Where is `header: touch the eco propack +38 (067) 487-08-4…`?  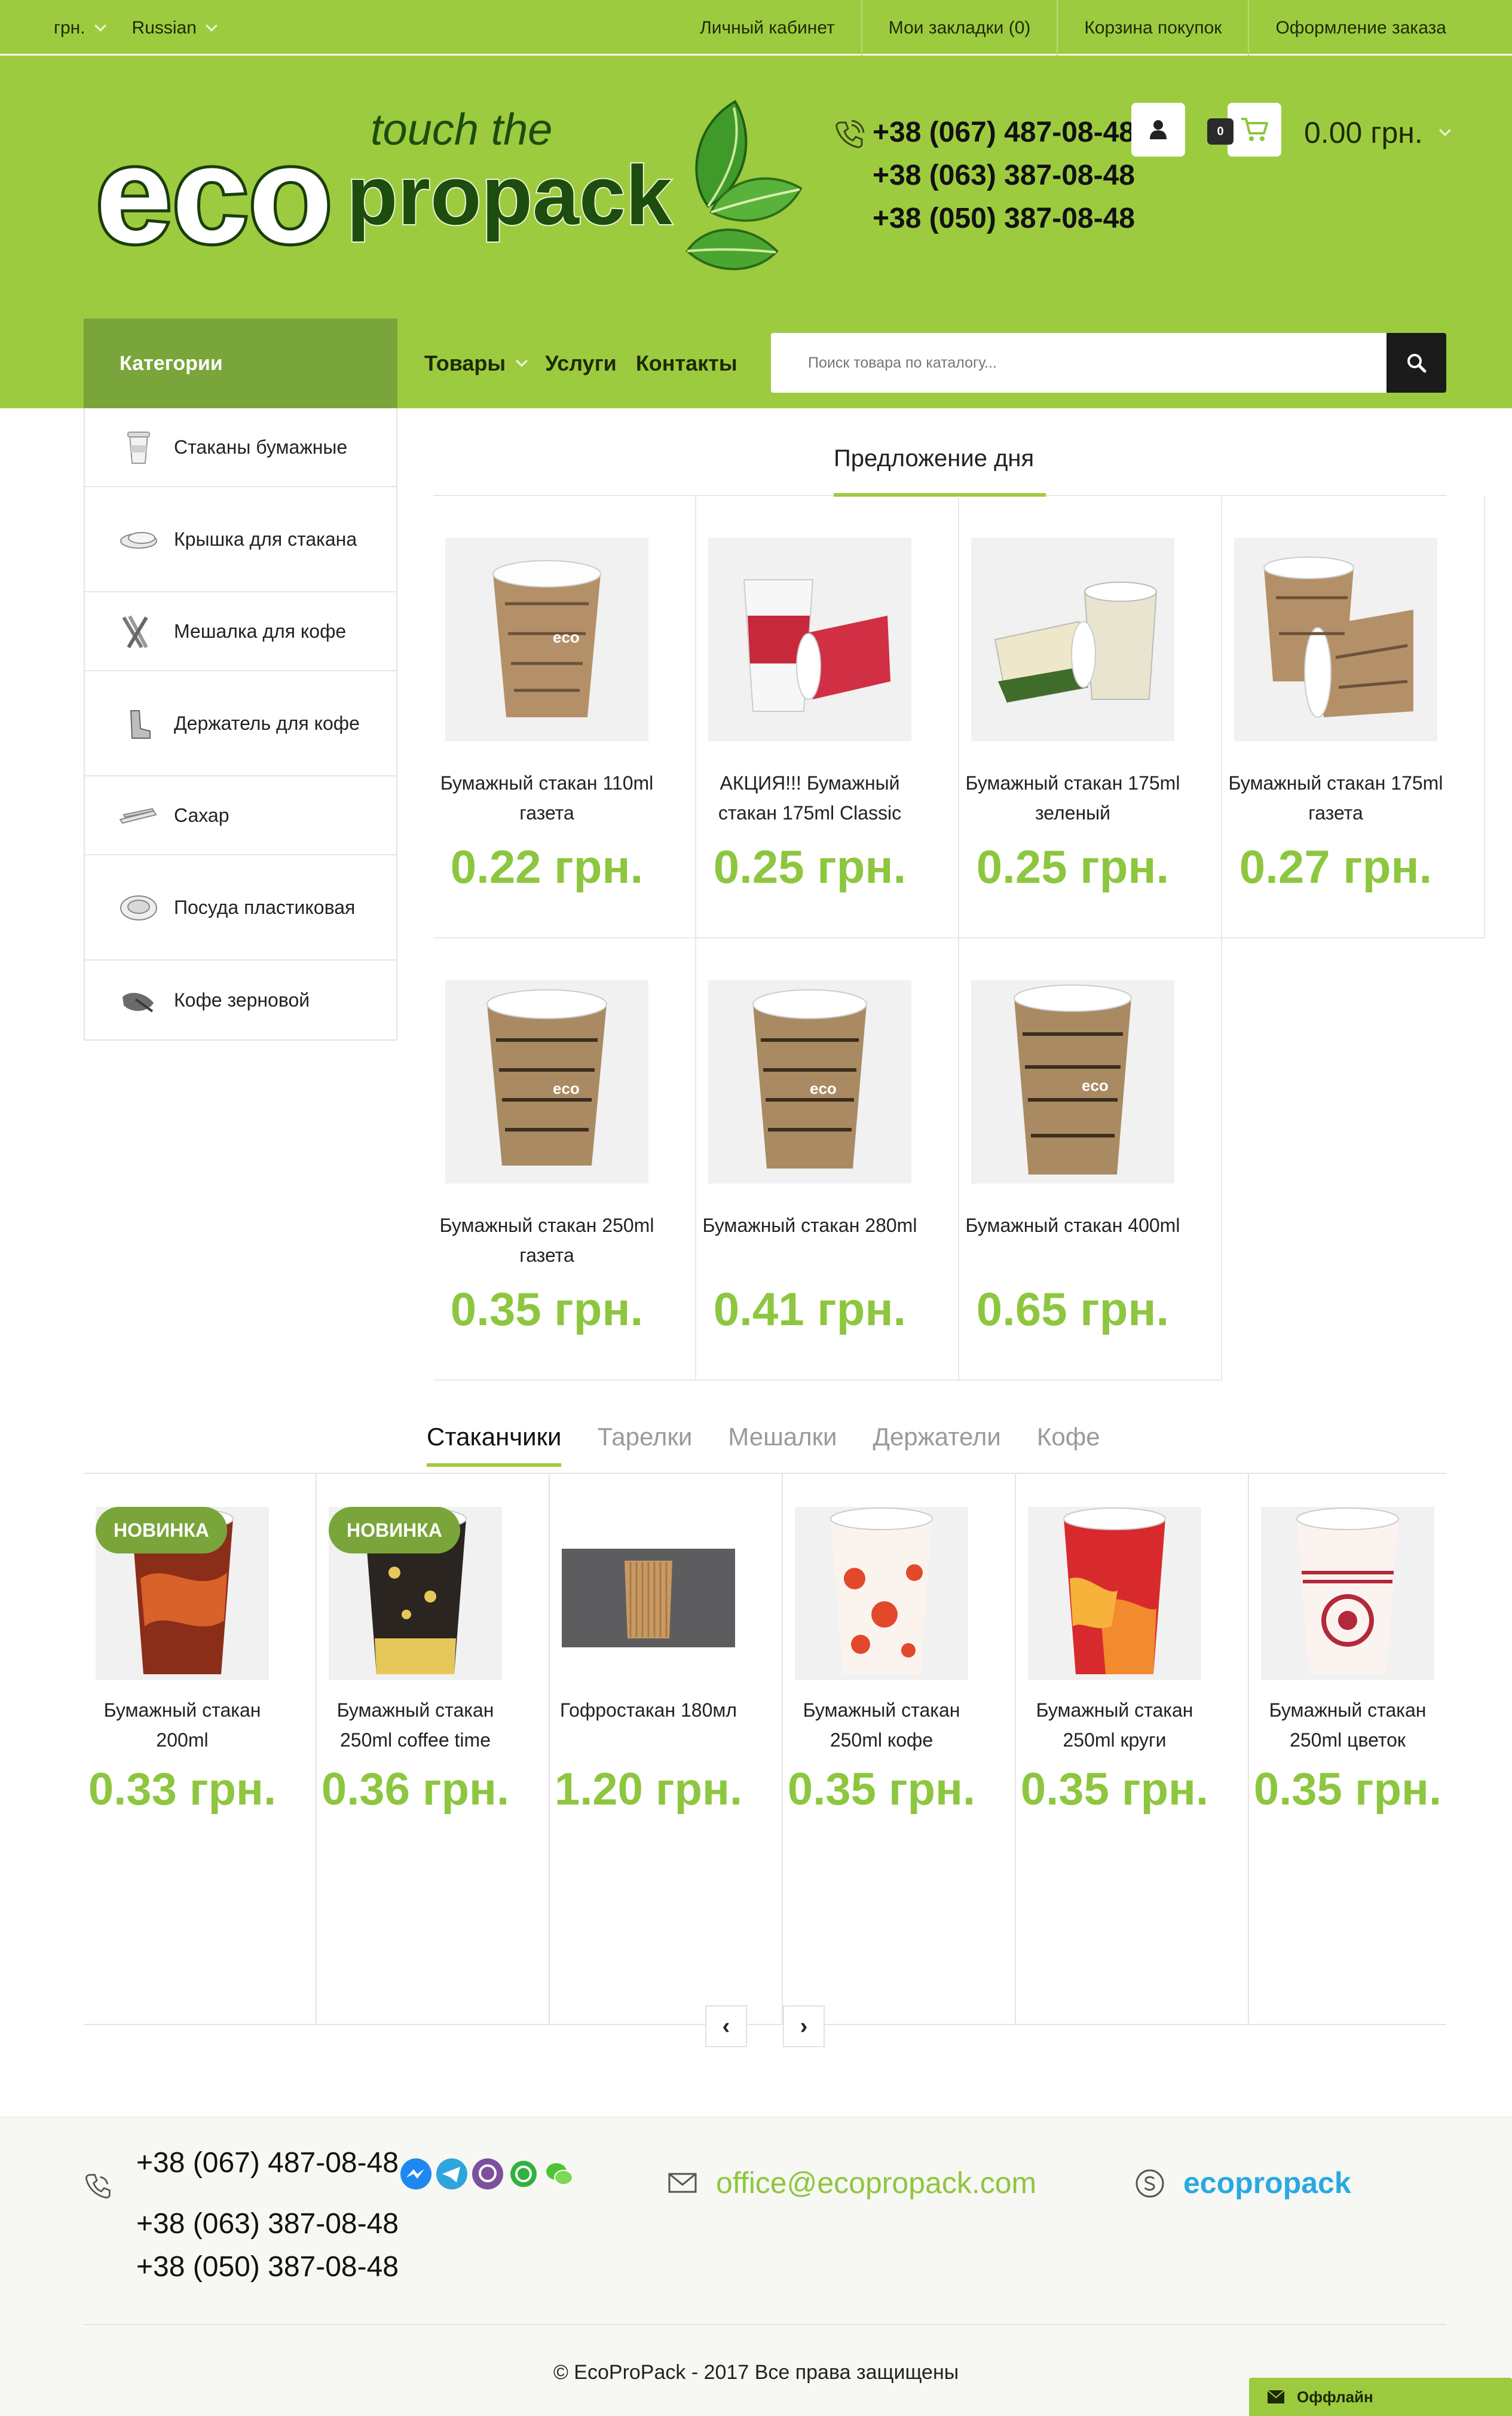 header: touch the eco propack +38 (067) 487-08-4… is located at coordinates (756, 187).